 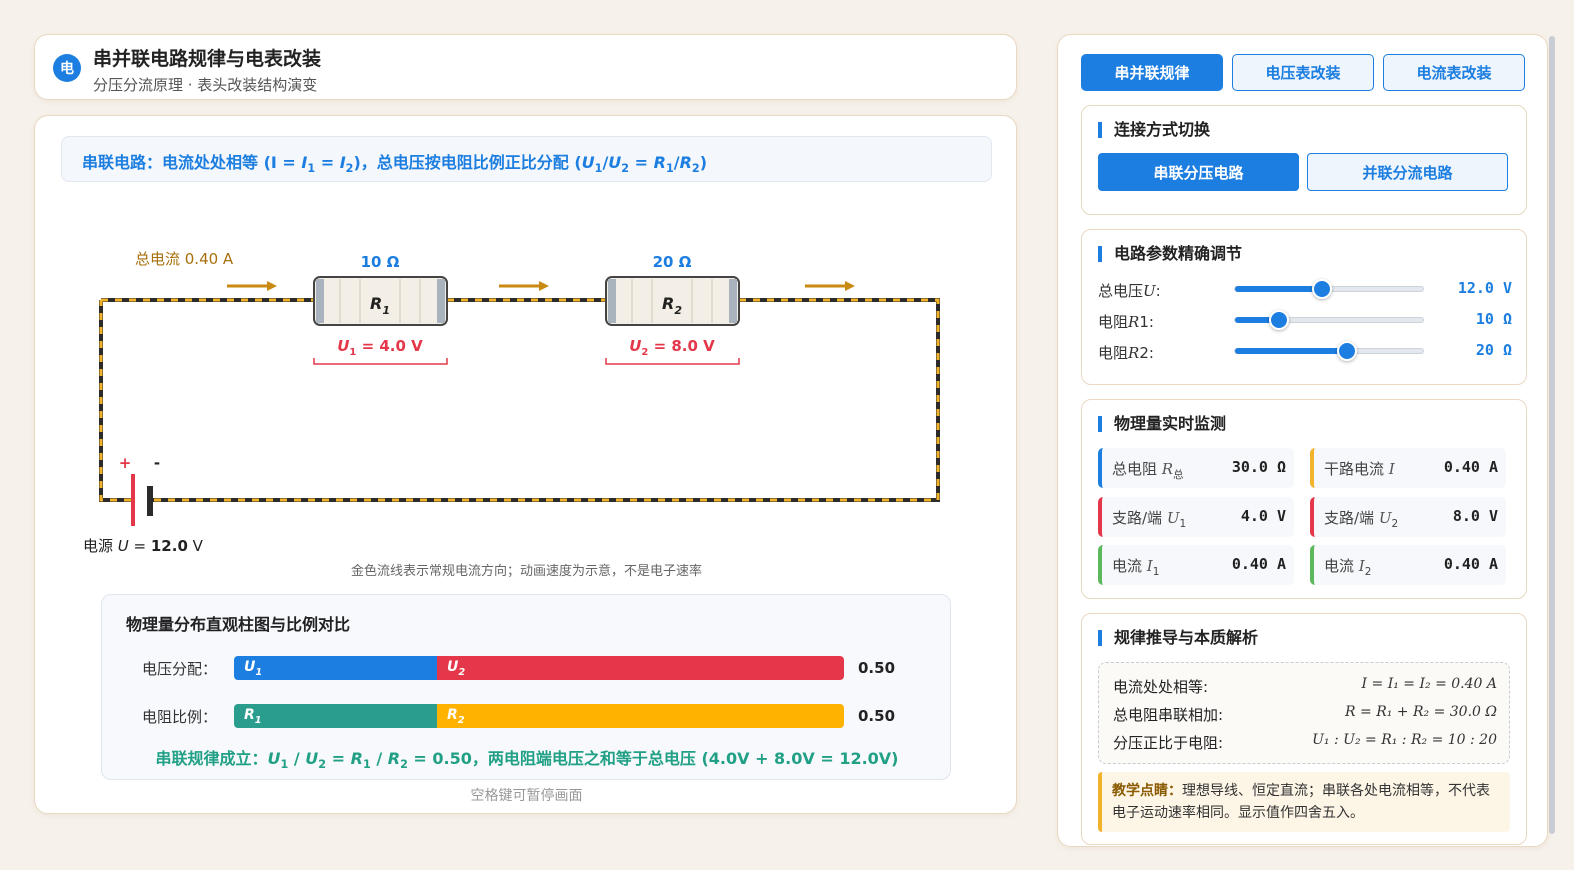 What do you see at coordinates (380, 262) in the screenshot?
I see `r1-value-label: 10 Ω` at bounding box center [380, 262].